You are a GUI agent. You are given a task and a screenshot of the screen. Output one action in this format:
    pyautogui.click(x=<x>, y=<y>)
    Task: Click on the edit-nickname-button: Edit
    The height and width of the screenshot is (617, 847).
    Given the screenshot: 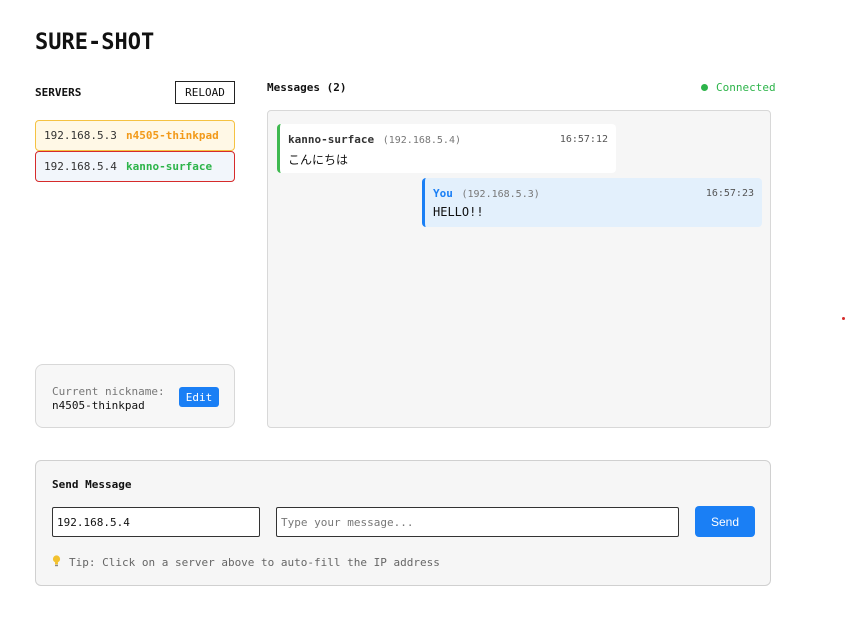 What is the action you would take?
    pyautogui.click(x=199, y=397)
    